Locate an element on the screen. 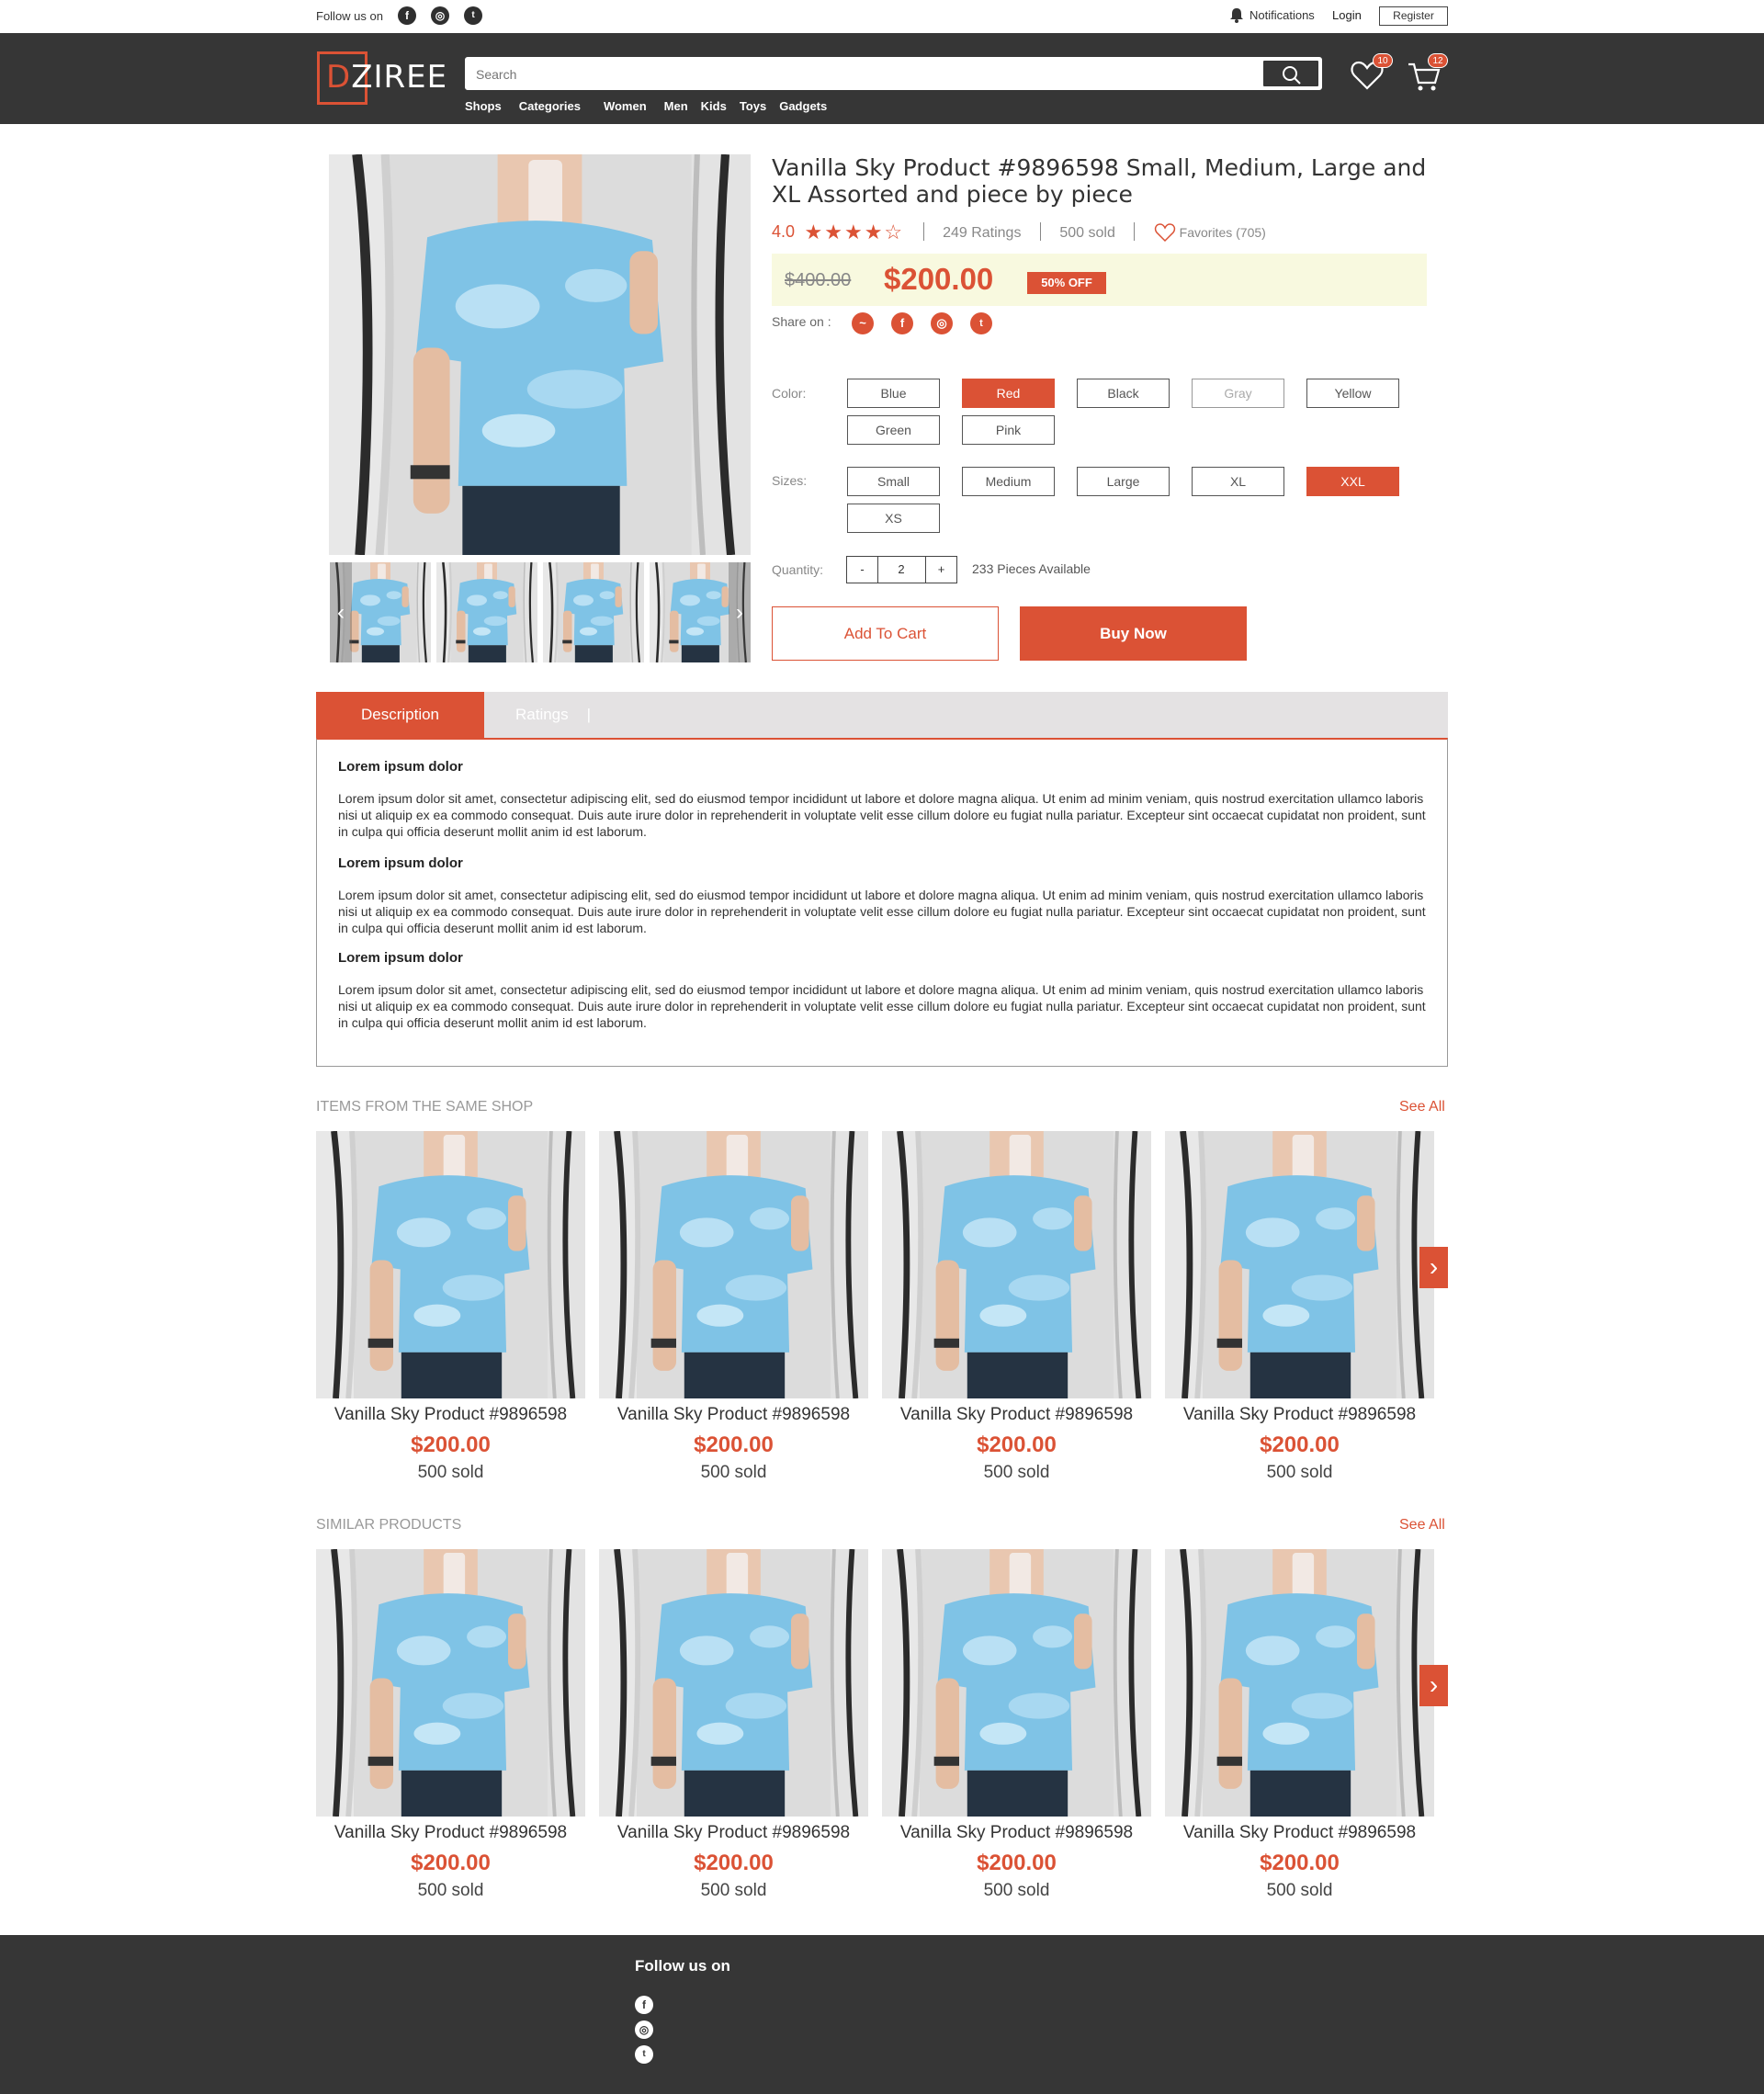 This screenshot has height=2094, width=1764. logo-accent-letter: D is located at coordinates (339, 78).